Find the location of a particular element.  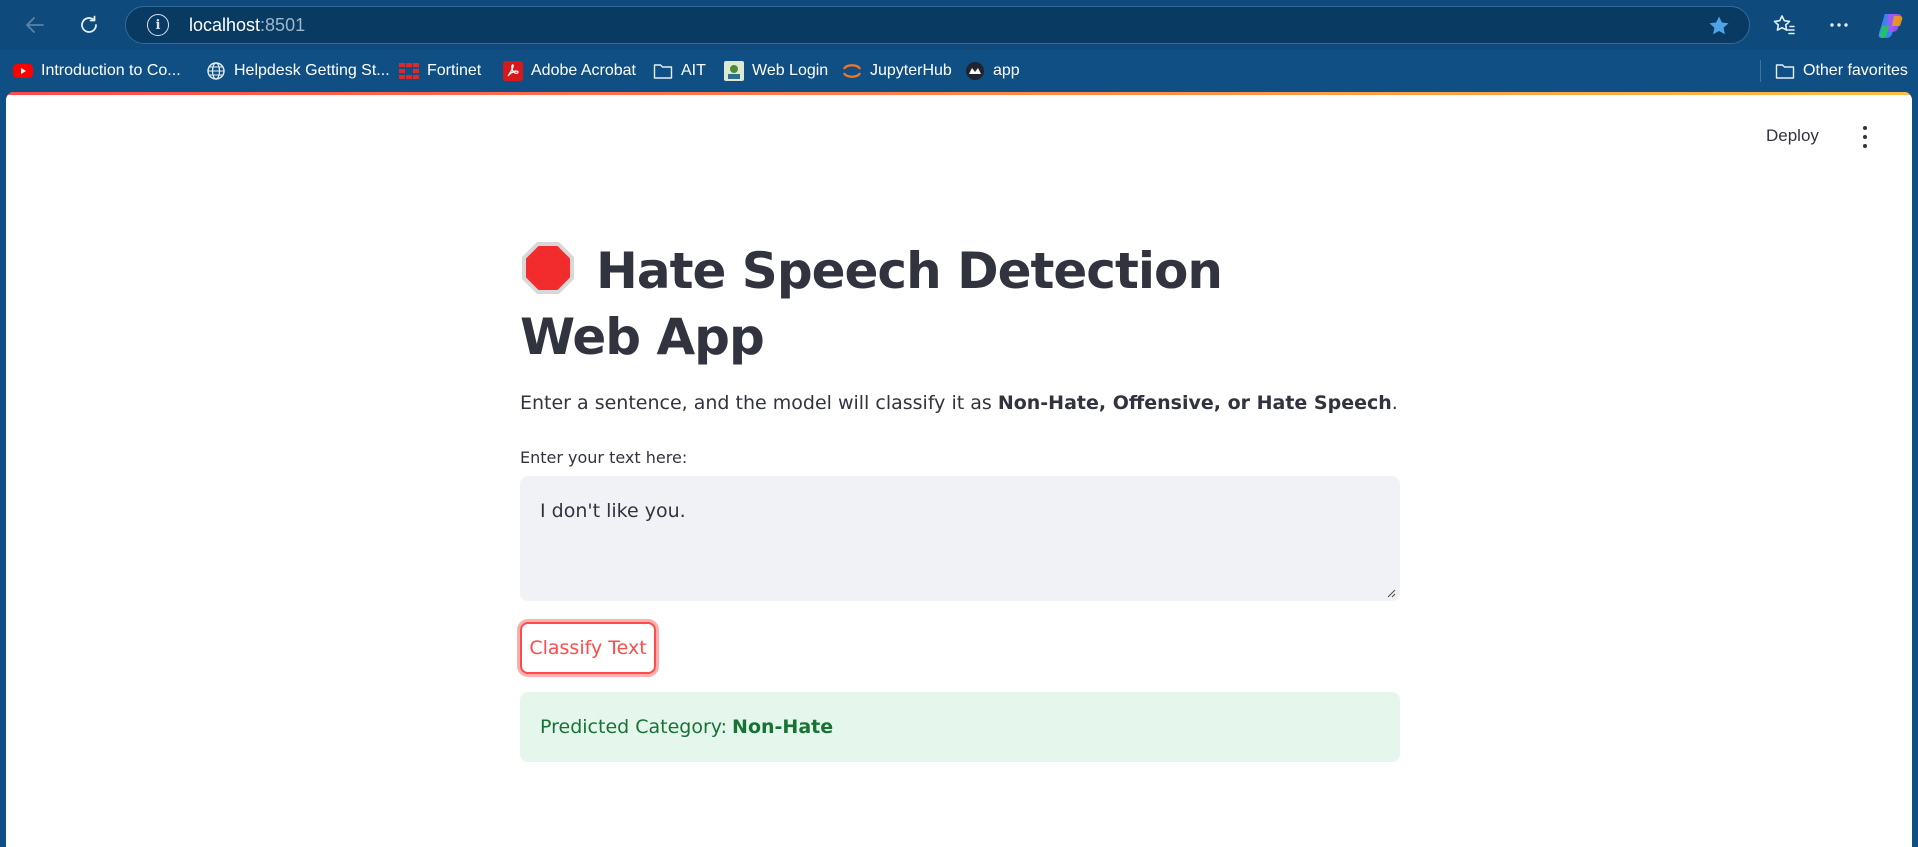

resize-handle-icon is located at coordinates (1391, 593).